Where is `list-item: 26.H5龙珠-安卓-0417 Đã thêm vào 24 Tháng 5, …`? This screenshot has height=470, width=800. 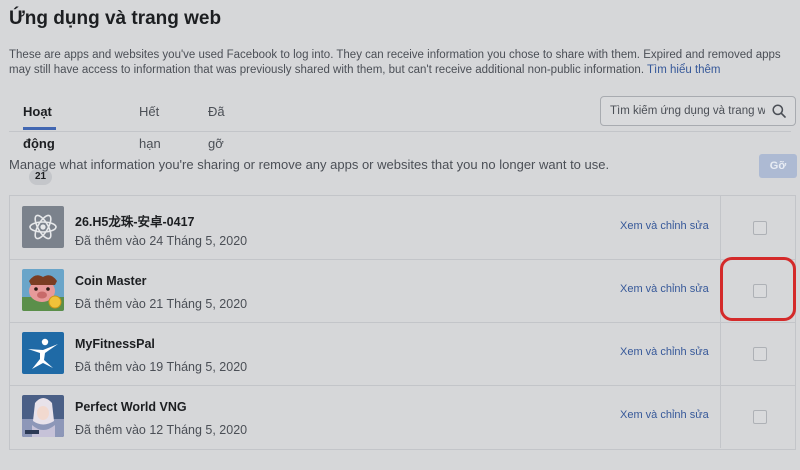 list-item: 26.H5龙珠-安卓-0417 Đã thêm vào 24 Tháng 5, … is located at coordinates (402, 228).